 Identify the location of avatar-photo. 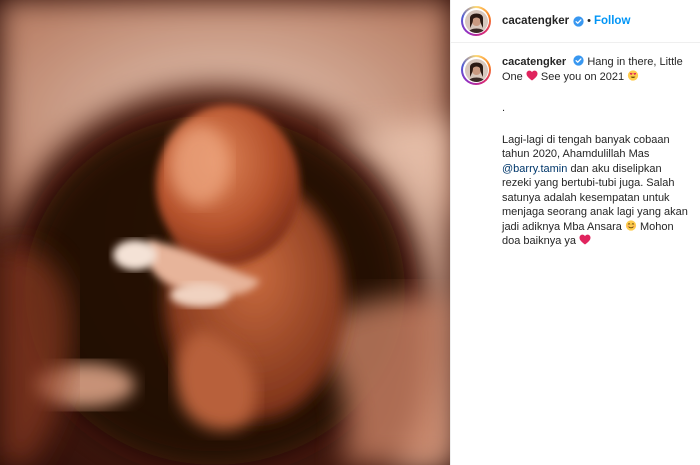
(476, 21).